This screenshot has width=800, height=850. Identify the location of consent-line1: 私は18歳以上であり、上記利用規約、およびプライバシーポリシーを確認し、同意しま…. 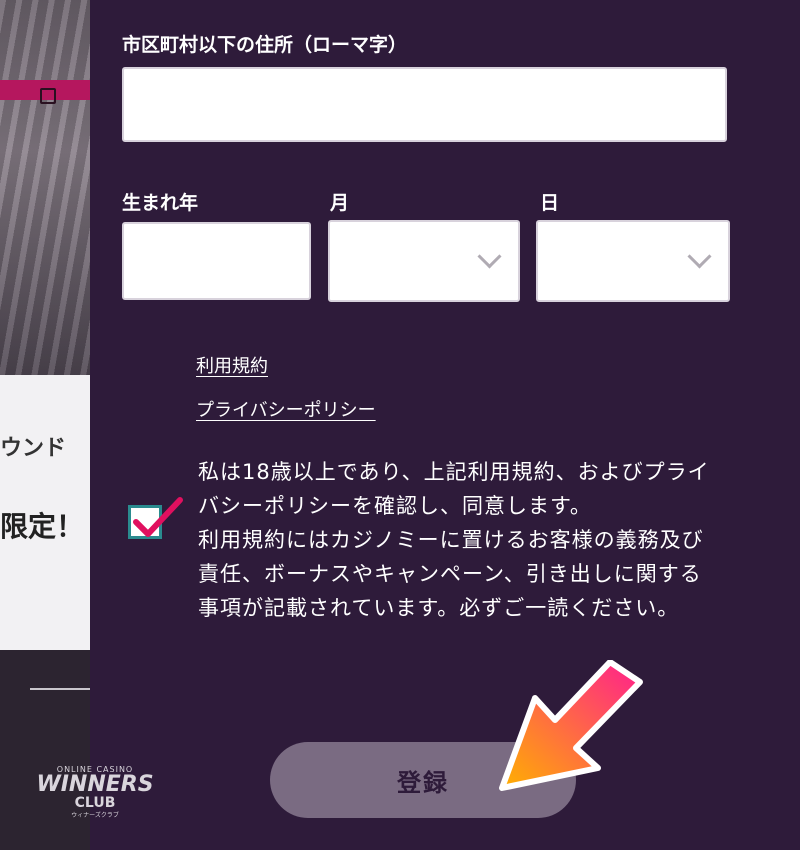
(454, 489).